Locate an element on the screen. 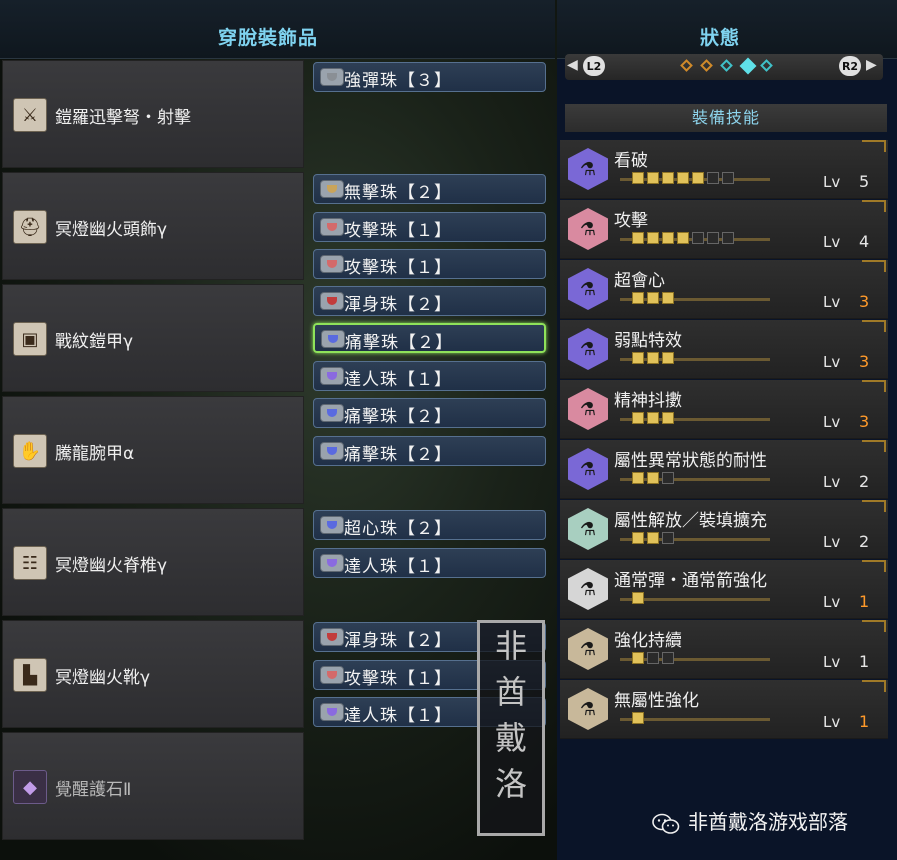 This screenshot has height=860, width=897. skill-row: ⚗ 通常彈・通常箭強化 Lv 1 is located at coordinates (724, 589).